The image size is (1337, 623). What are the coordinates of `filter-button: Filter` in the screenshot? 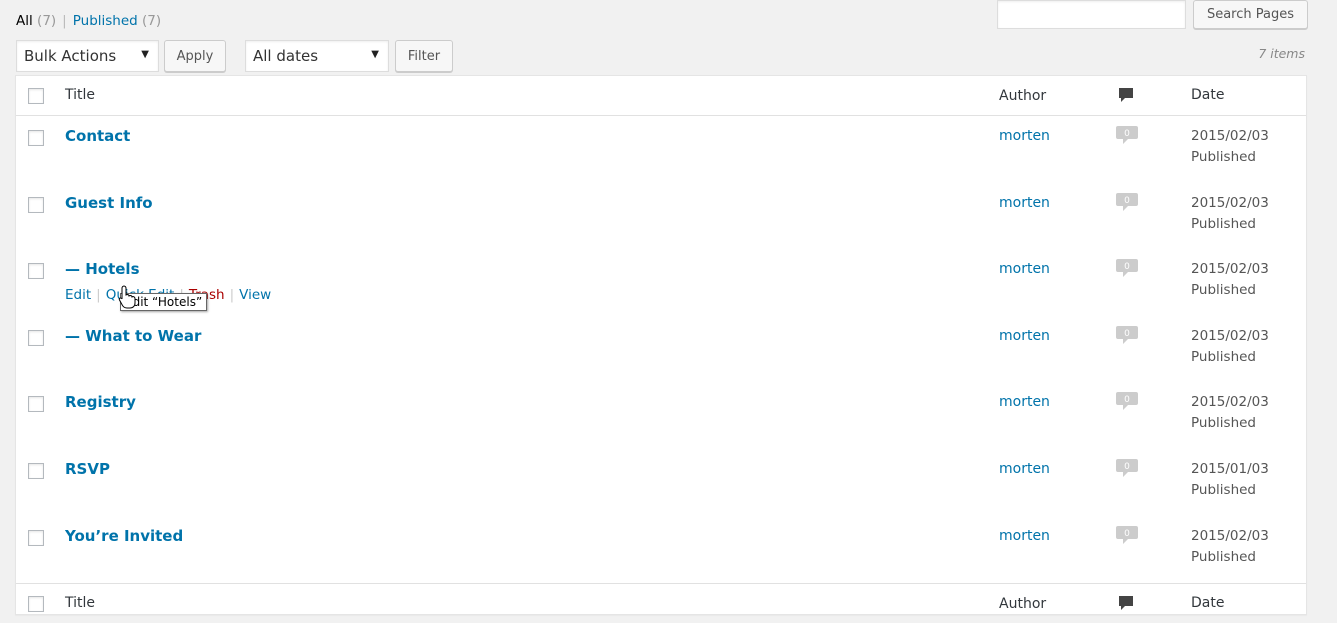 It's located at (424, 56).